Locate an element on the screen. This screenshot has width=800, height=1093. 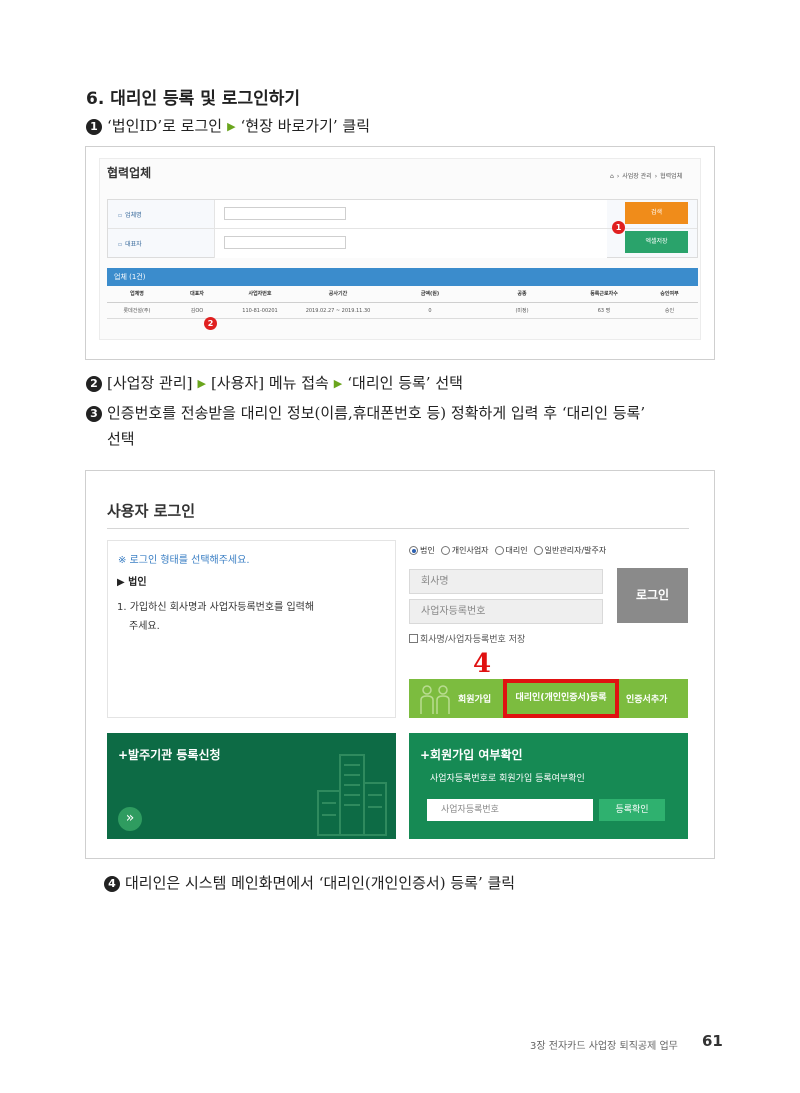
join-button: 회원가입 is located at coordinates (474, 698).